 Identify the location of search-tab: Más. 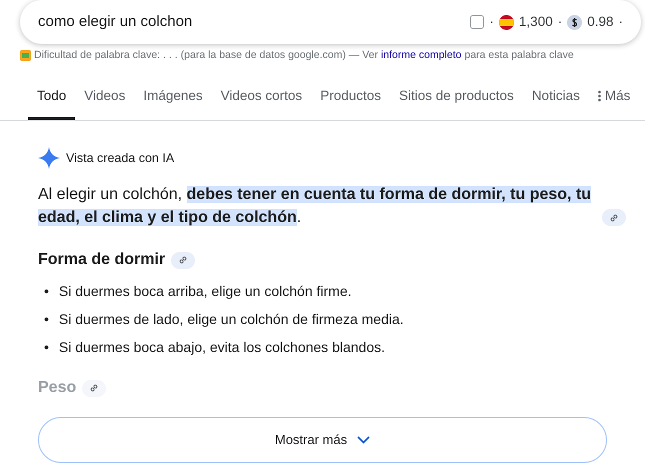
(614, 101).